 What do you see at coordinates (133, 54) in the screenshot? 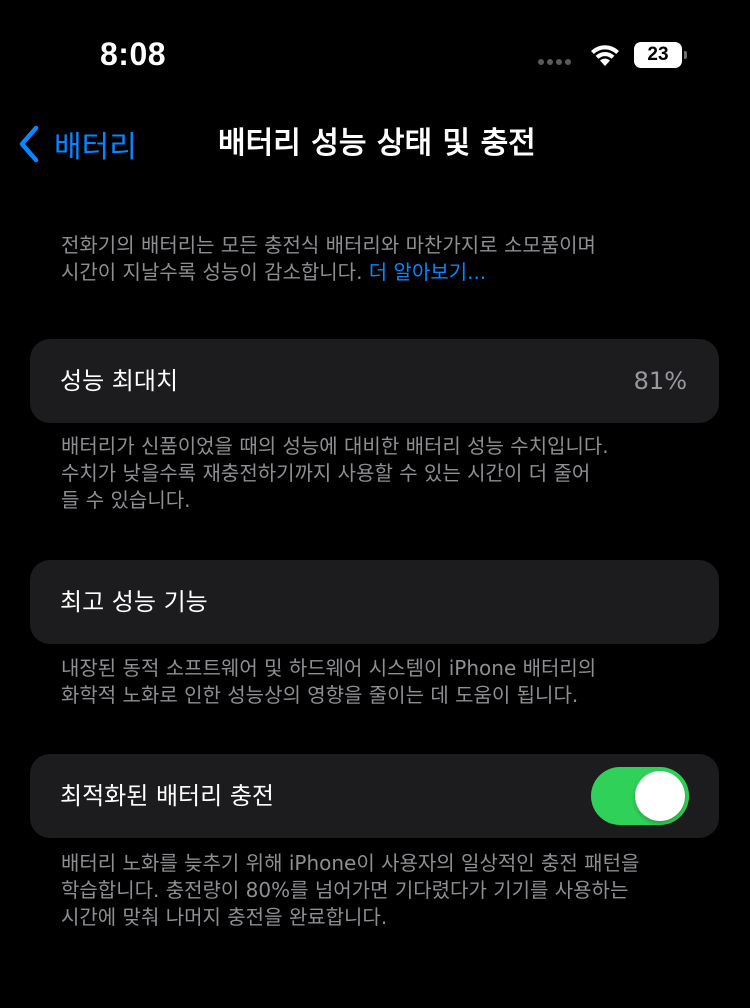
I see `status-time: 8:08` at bounding box center [133, 54].